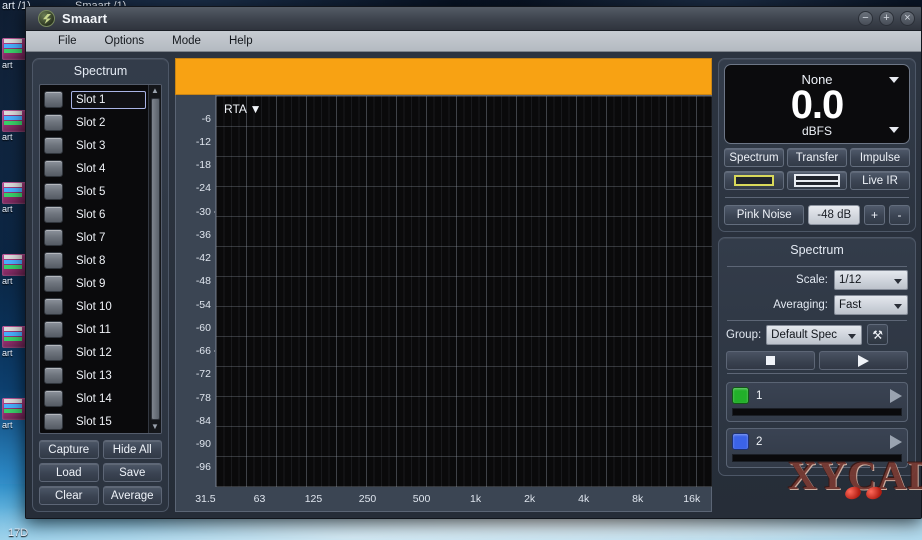  I want to click on scroll-up-icon: ▲, so click(155, 91).